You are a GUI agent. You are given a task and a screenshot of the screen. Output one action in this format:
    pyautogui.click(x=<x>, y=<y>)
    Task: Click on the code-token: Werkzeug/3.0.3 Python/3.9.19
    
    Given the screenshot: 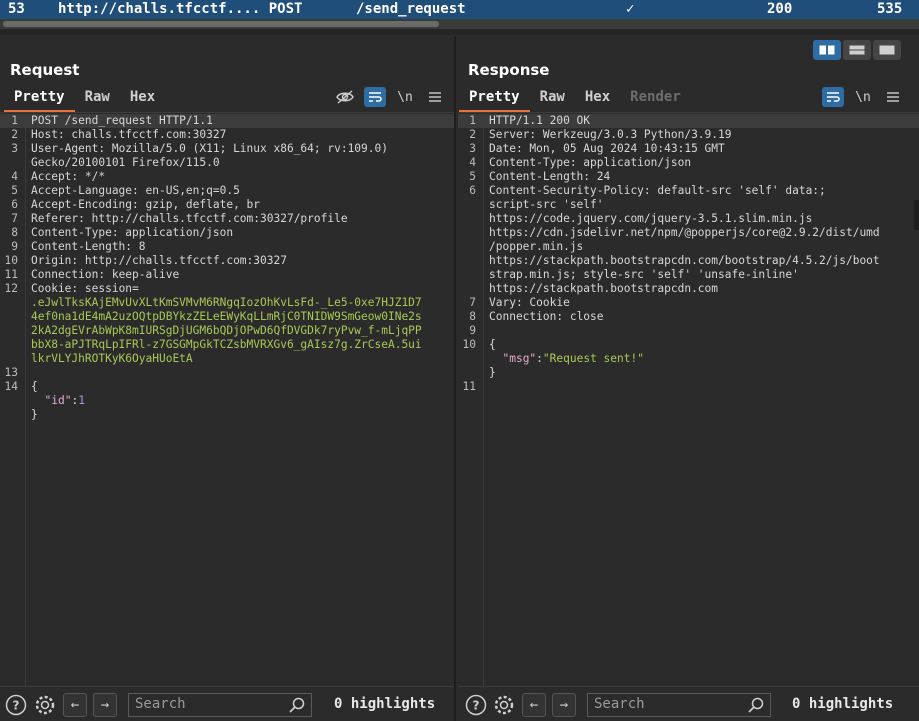 What is the action you would take?
    pyautogui.click(x=637, y=134)
    